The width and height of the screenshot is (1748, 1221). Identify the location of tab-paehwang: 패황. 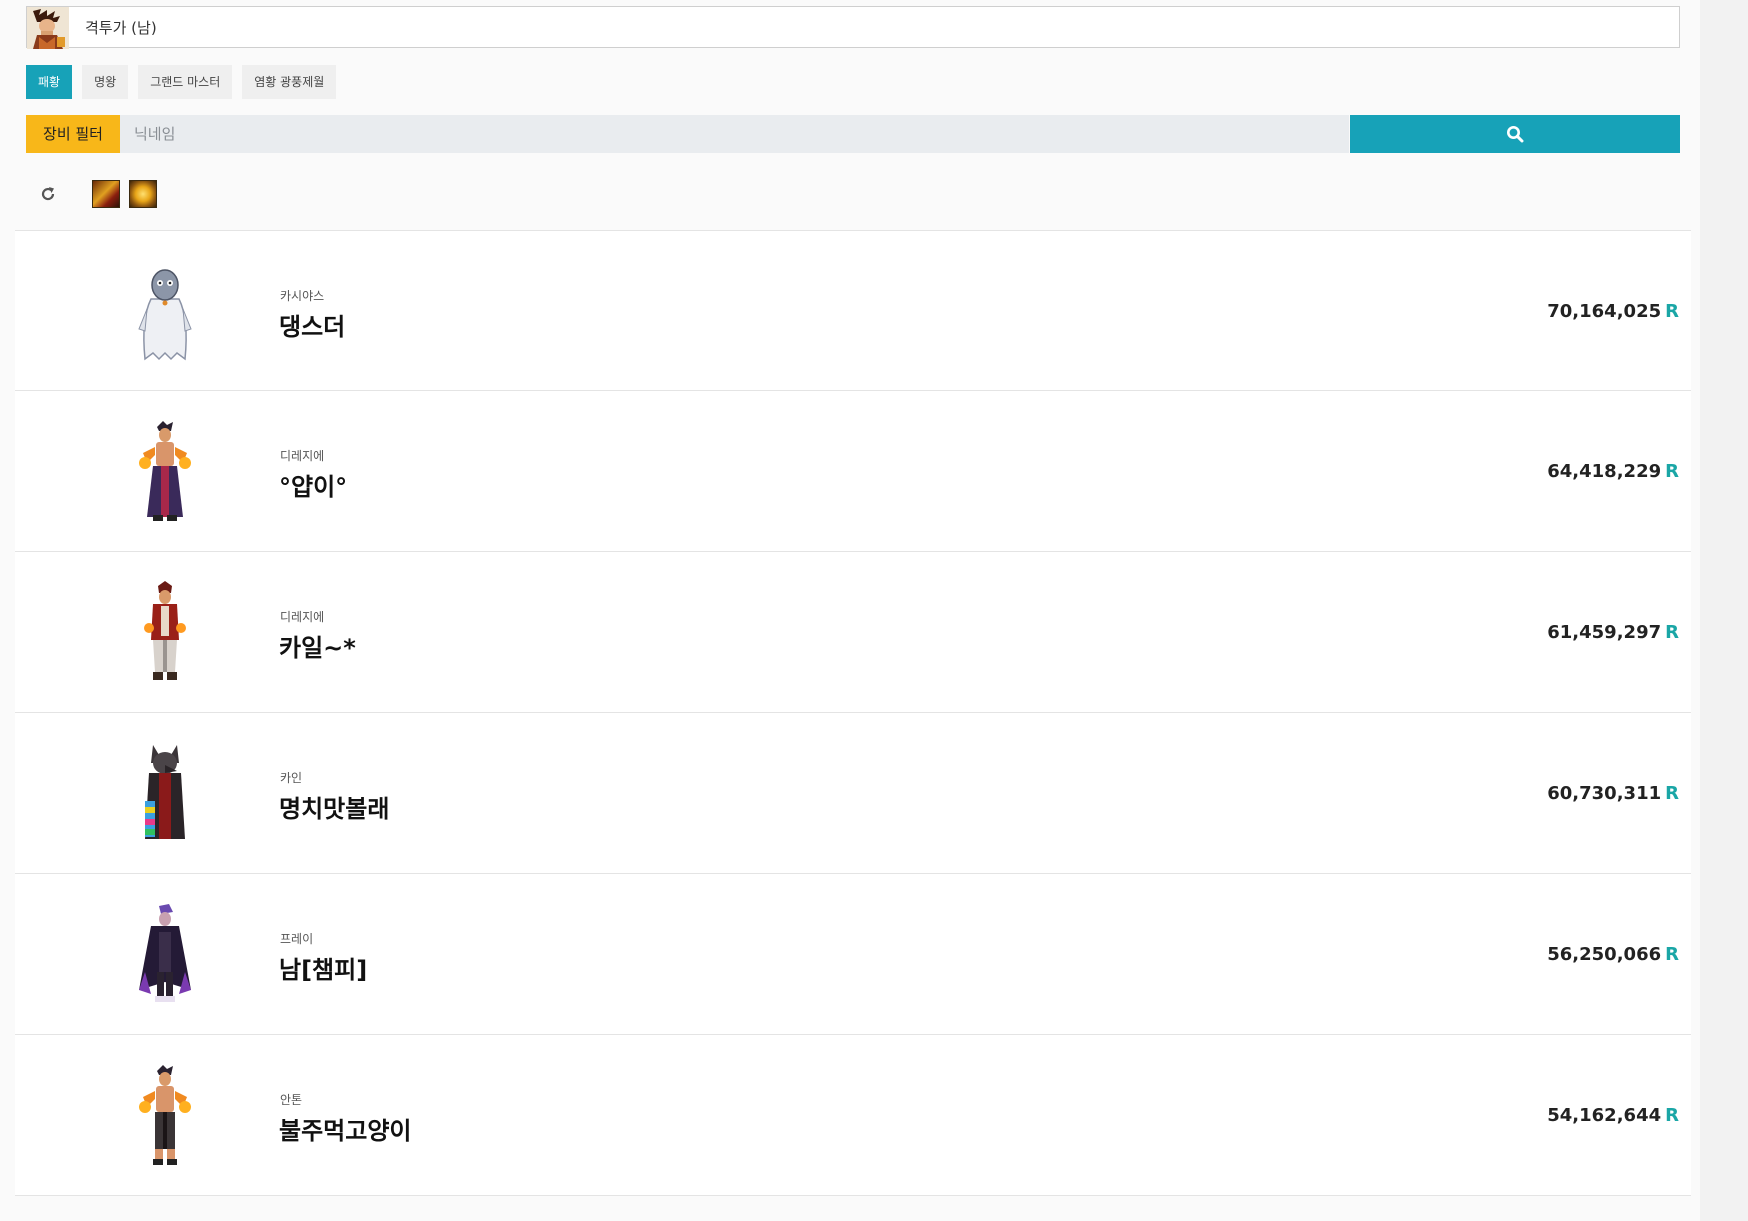
(49, 82).